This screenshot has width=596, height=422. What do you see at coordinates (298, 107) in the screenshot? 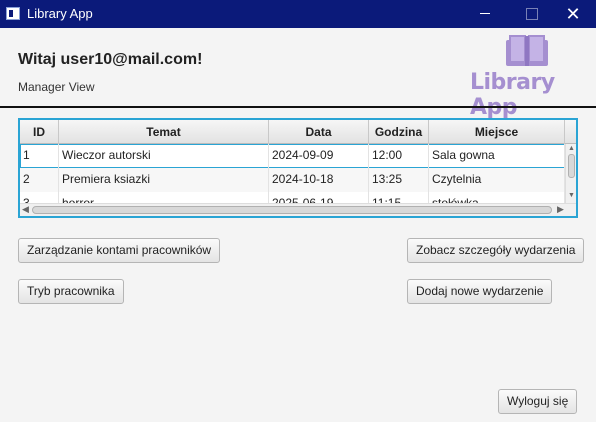
I see `header-divider` at bounding box center [298, 107].